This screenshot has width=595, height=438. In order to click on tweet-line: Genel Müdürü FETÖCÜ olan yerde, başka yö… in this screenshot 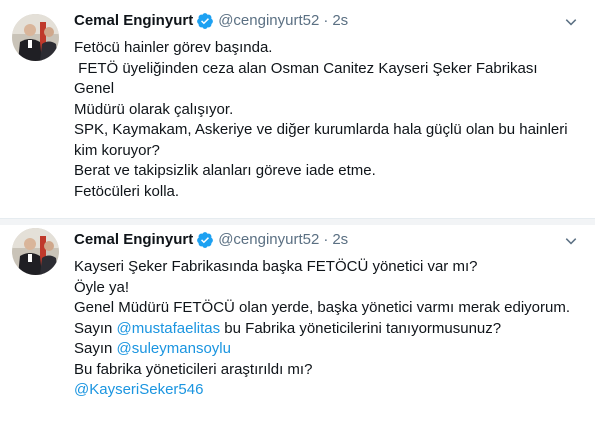, I will do `click(322, 307)`.